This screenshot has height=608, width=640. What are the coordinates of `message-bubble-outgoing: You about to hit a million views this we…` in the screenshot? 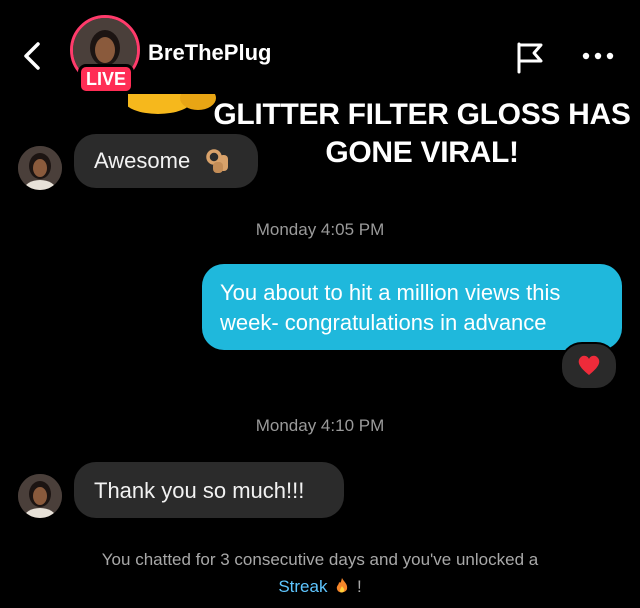 It's located at (412, 307).